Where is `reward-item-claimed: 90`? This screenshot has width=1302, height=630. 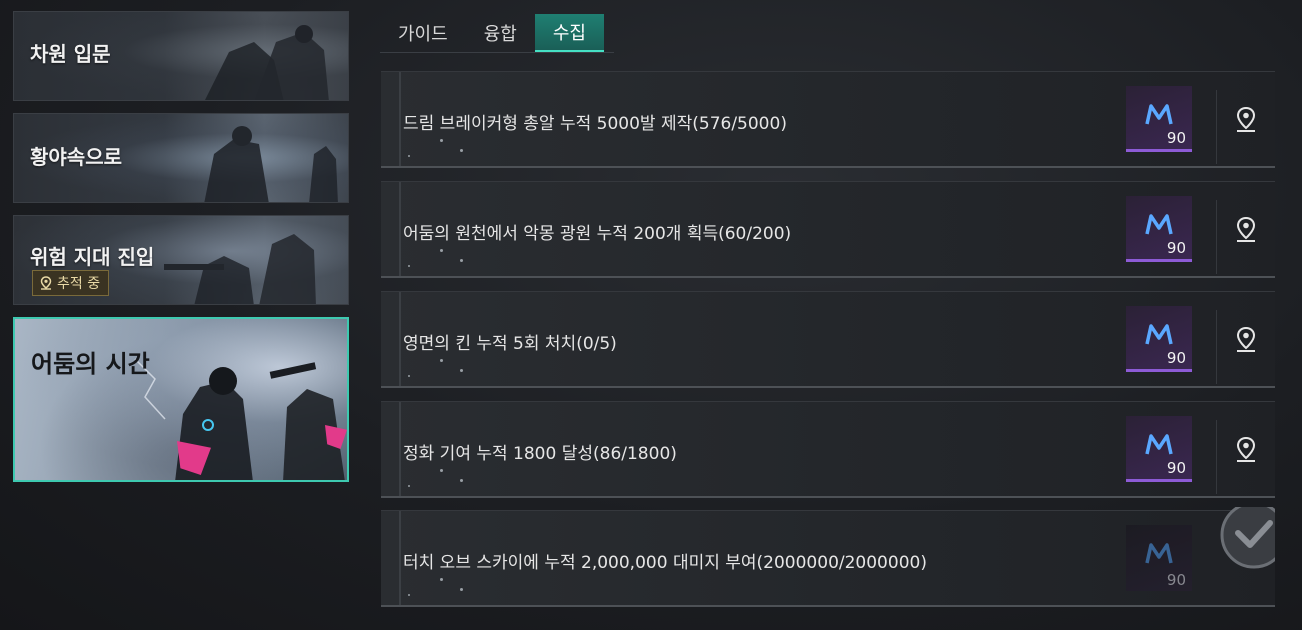
reward-item-claimed: 90 is located at coordinates (1159, 558).